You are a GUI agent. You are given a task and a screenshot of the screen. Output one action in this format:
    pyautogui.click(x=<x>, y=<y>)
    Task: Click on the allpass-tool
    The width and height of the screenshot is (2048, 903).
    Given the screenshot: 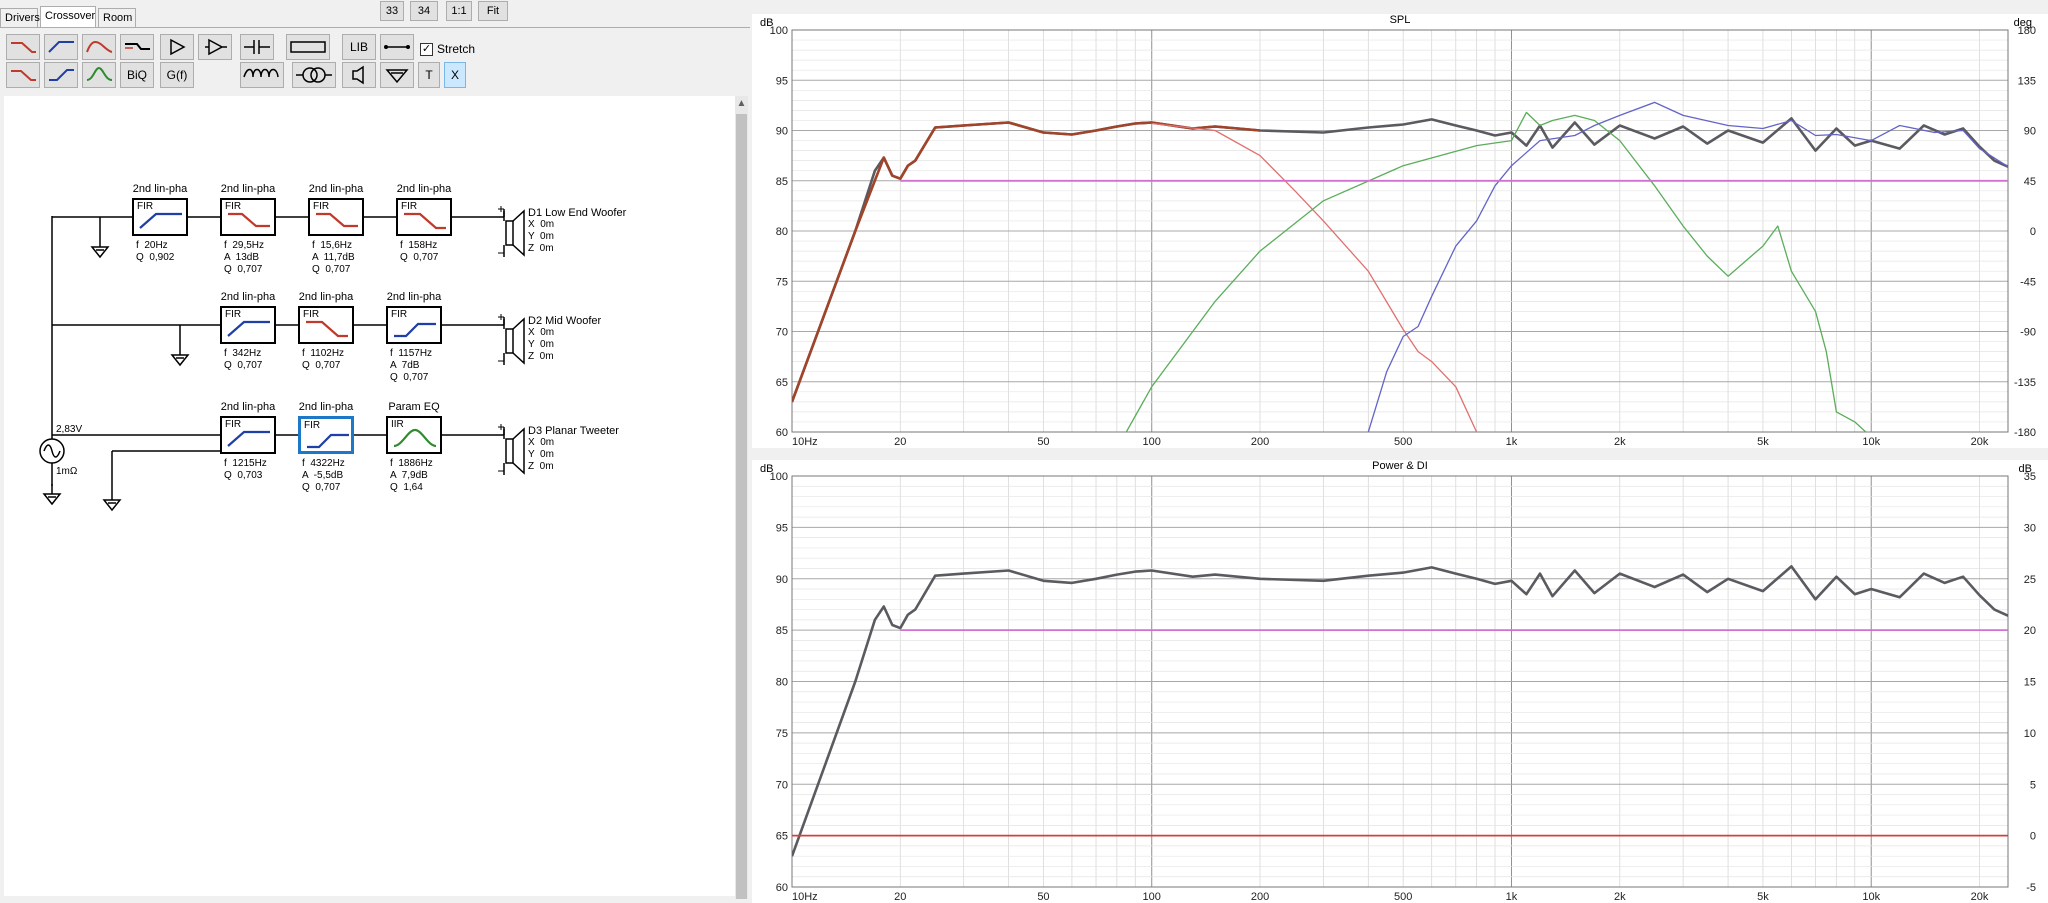 What is the action you would take?
    pyautogui.click(x=137, y=47)
    